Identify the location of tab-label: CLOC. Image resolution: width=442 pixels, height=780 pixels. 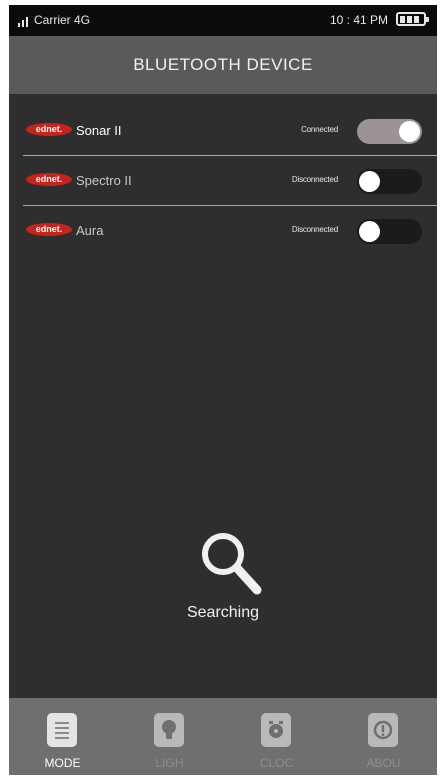
(276, 763).